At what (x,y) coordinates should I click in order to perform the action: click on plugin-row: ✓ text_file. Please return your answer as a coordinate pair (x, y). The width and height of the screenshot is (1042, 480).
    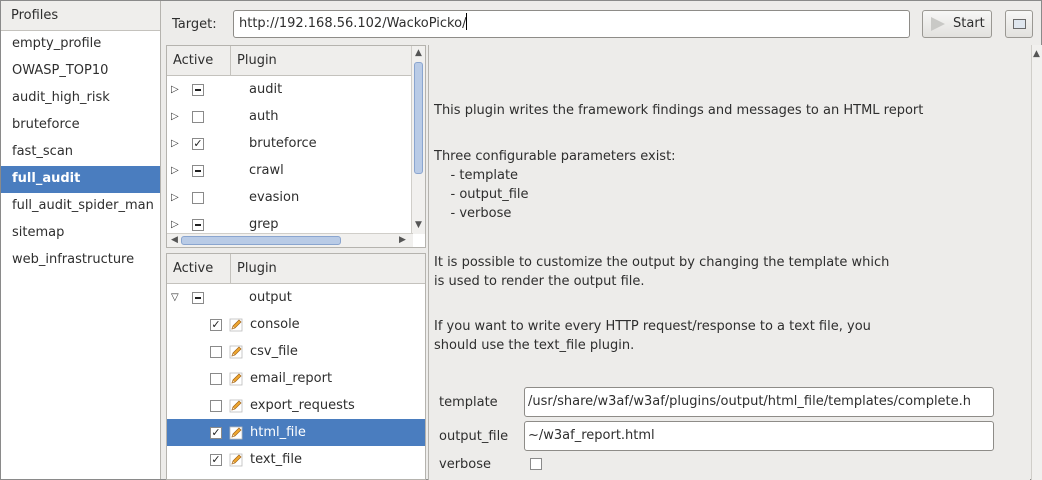
    Looking at the image, I should click on (296, 459).